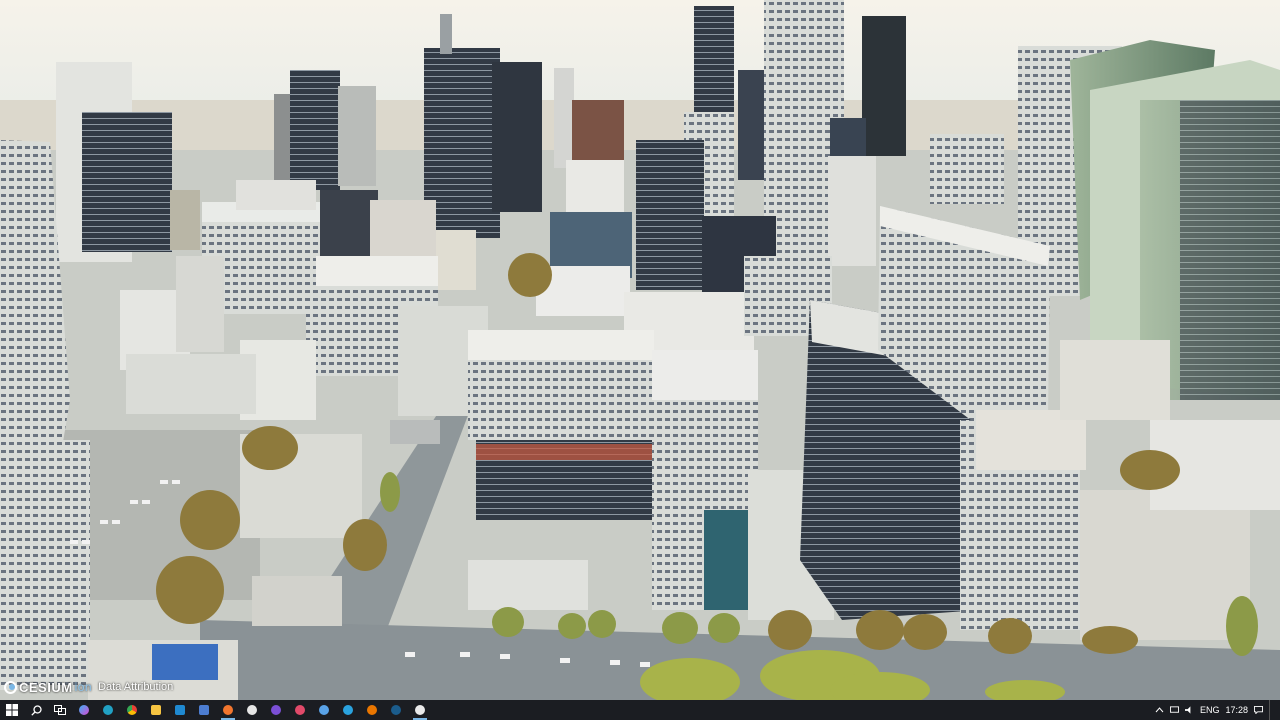 The image size is (1280, 720). I want to click on notification-icon, so click(1258, 710).